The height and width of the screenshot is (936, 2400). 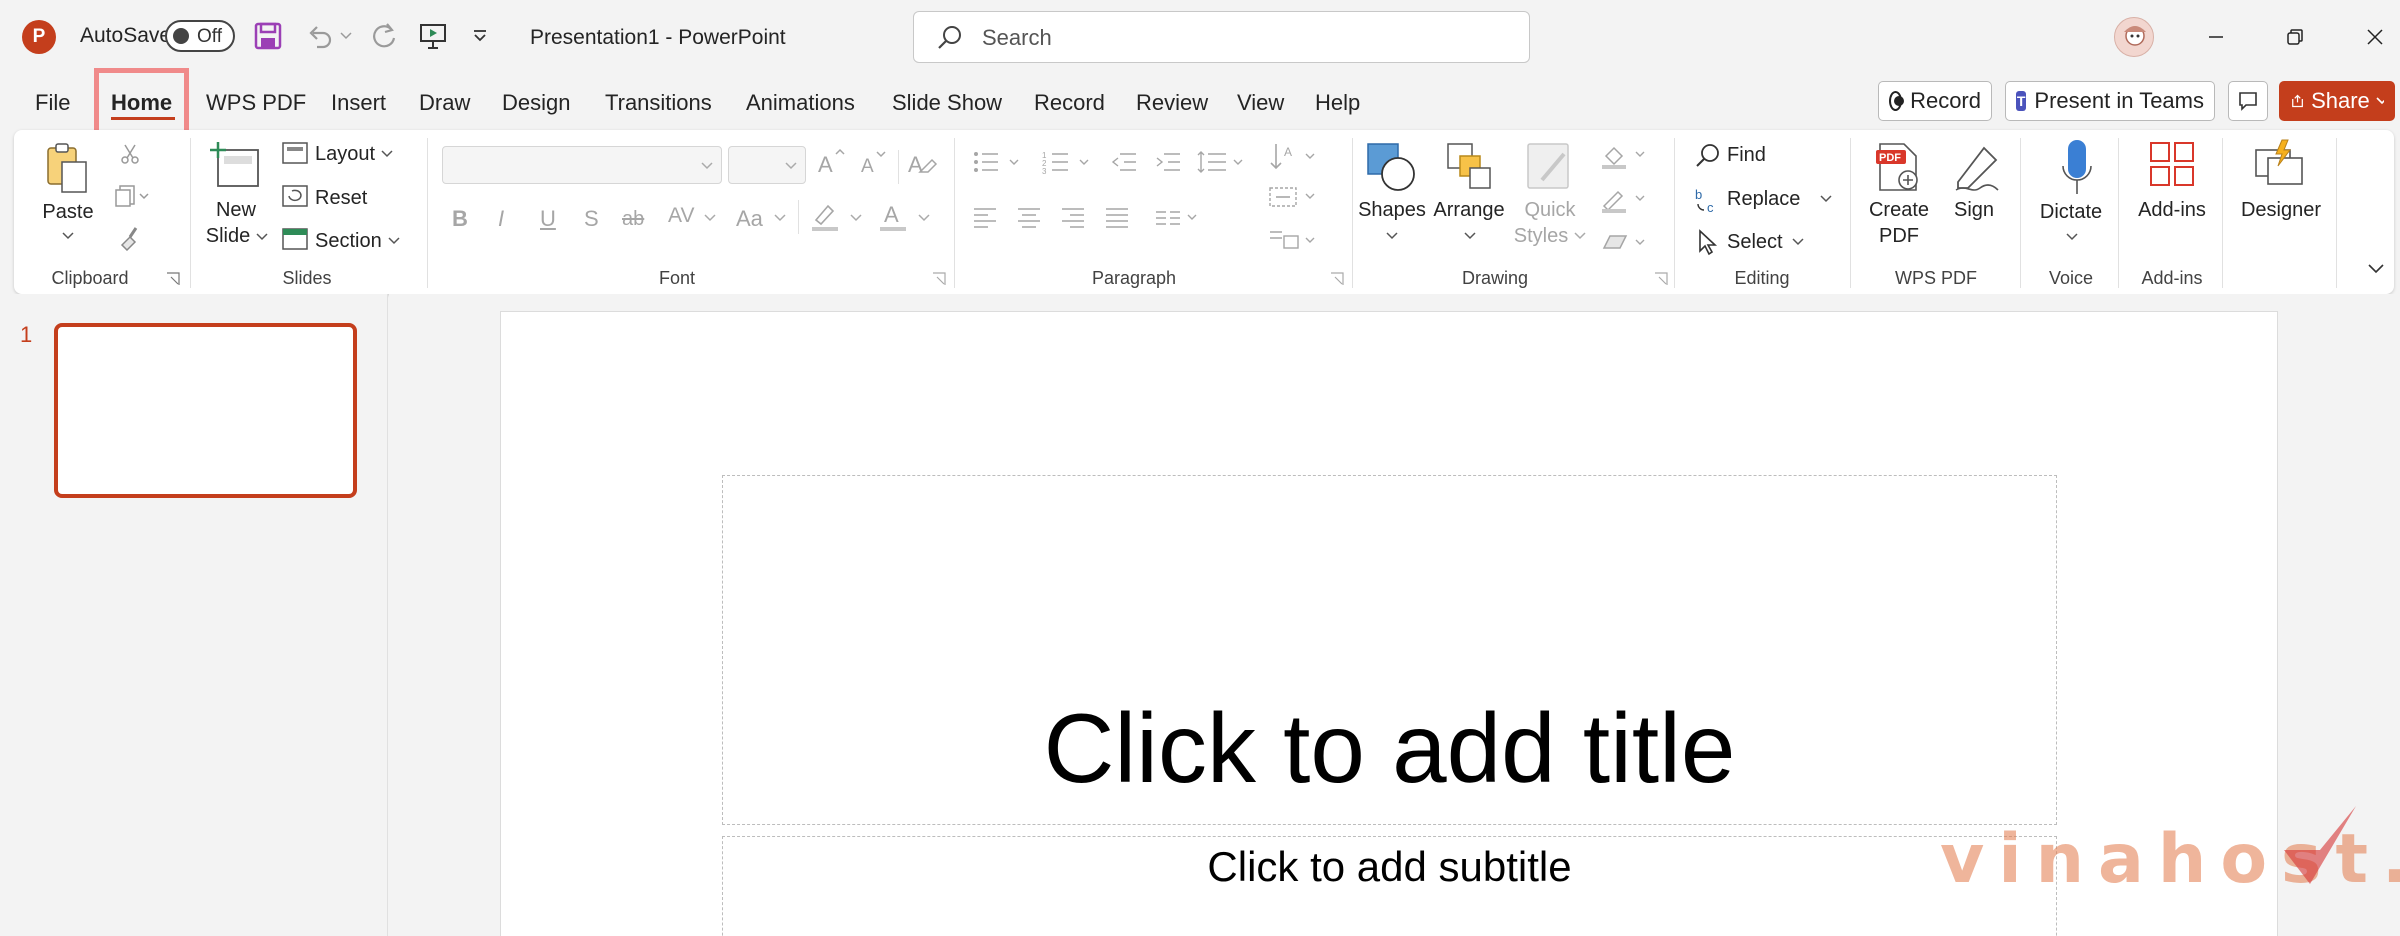 I want to click on present-in-teams-button: T Present in Teams, so click(x=2110, y=101).